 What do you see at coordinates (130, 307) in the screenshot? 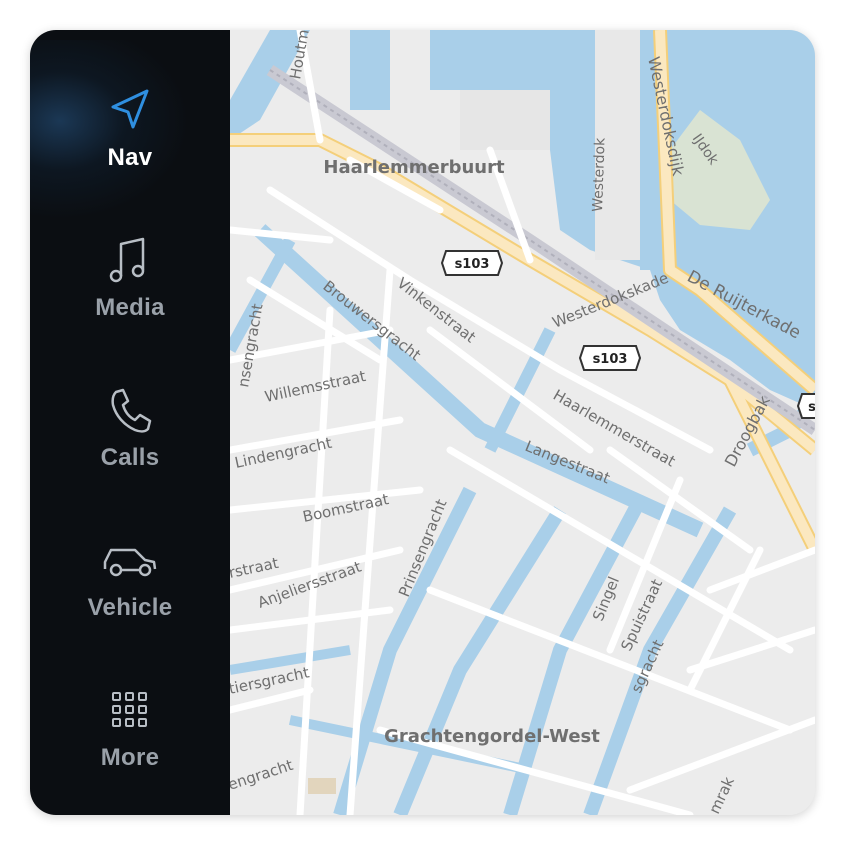
I see `sidebar-item-label: Media` at bounding box center [130, 307].